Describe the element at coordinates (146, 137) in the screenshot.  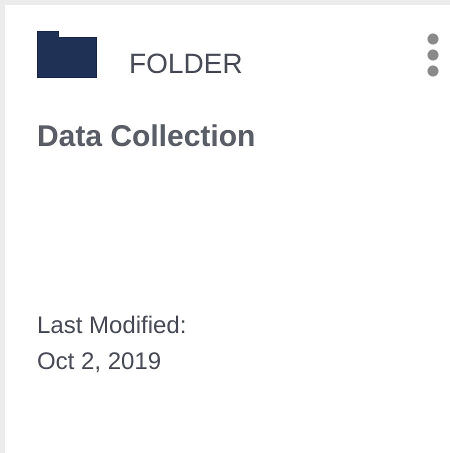
I see `card-title: Data Collection` at that location.